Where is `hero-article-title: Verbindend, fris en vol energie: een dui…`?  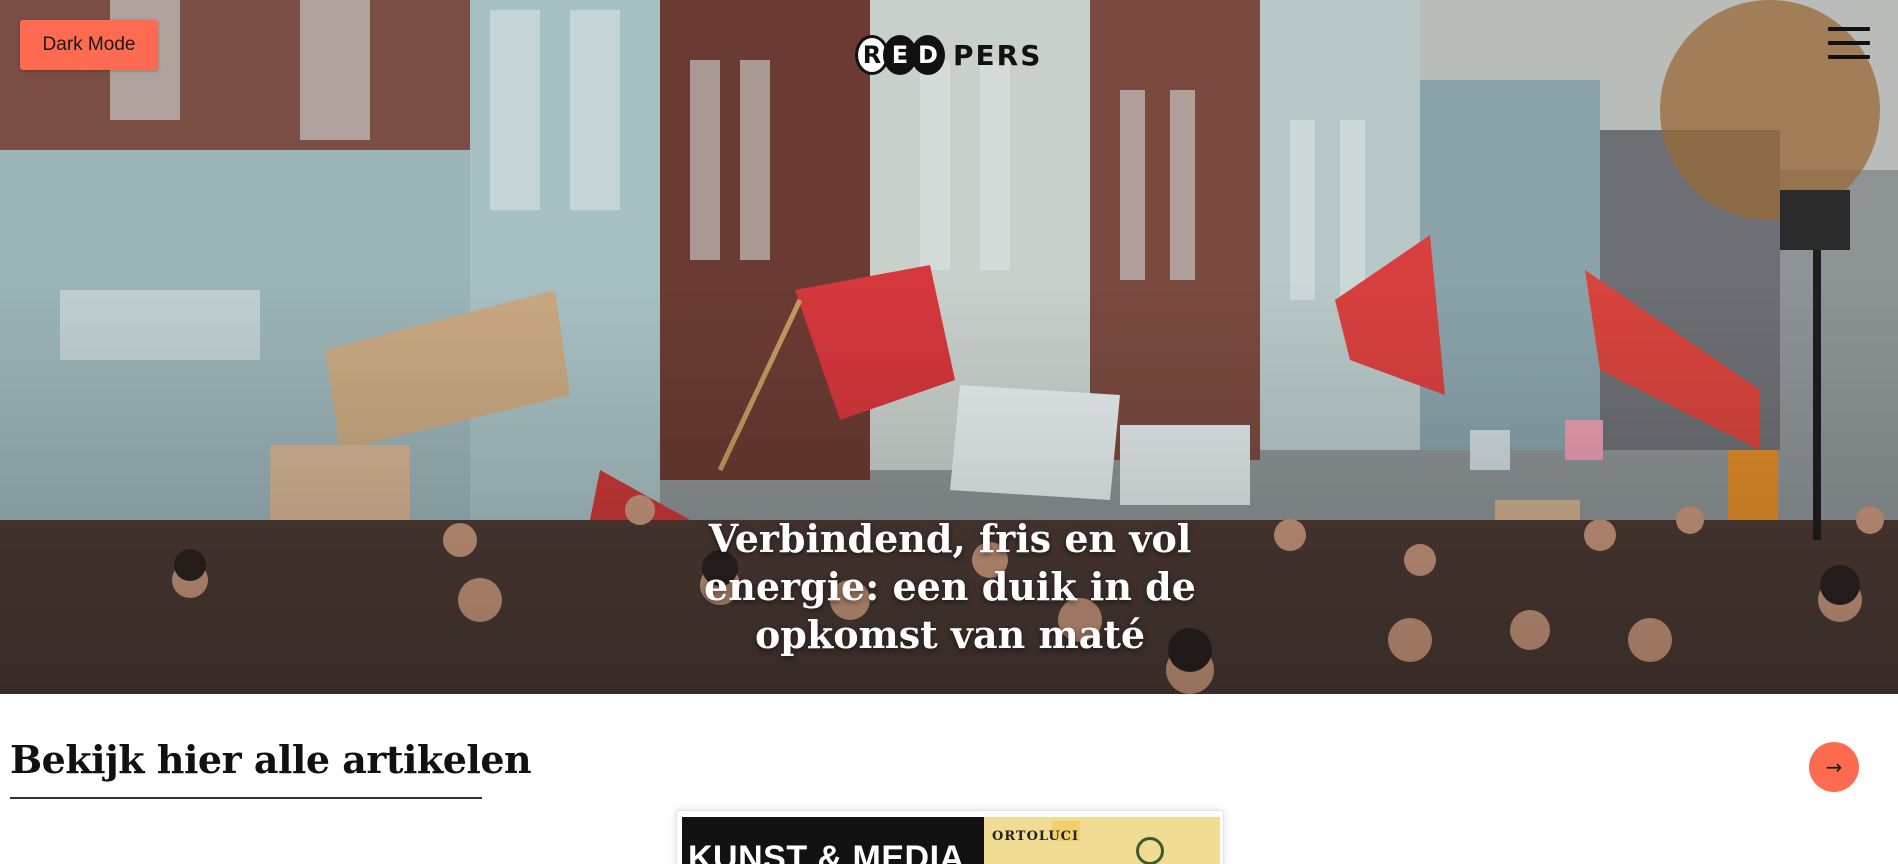
hero-article-title: Verbindend, fris en vol energie: een dui… is located at coordinates (950, 587).